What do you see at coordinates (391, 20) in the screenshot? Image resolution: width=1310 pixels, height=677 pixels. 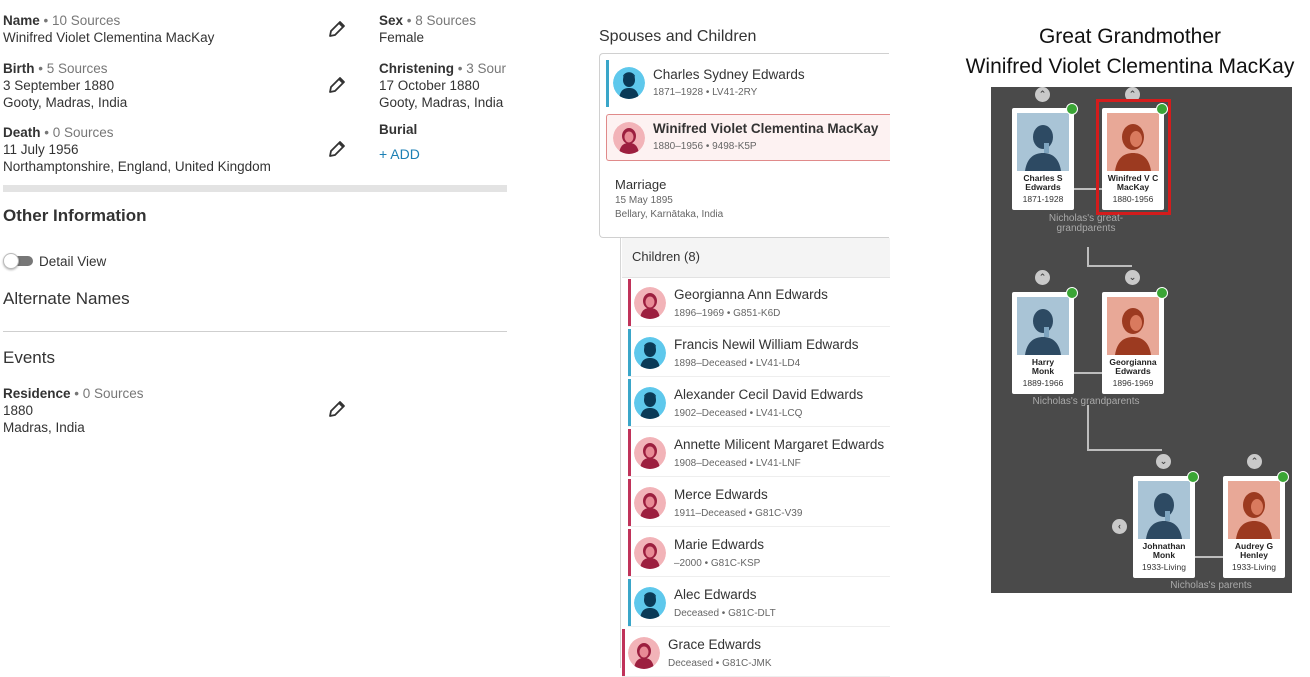 I see `vital-sex-label: Sex` at bounding box center [391, 20].